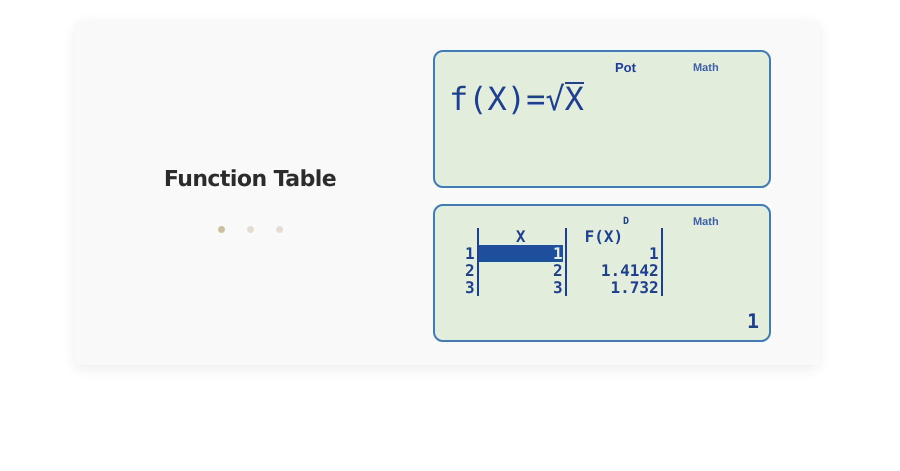 The height and width of the screenshot is (471, 900). I want to click on column-header: F(X), so click(604, 236).